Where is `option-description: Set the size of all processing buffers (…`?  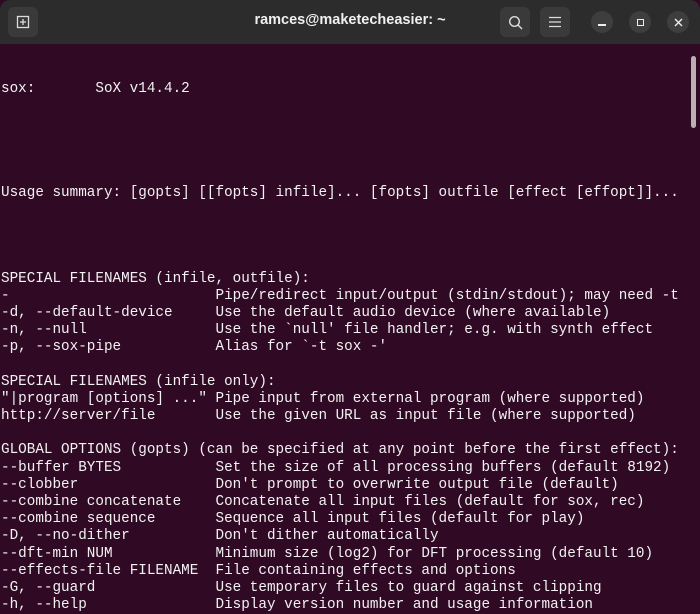
option-description: Set the size of all processing buffers (… is located at coordinates (443, 467).